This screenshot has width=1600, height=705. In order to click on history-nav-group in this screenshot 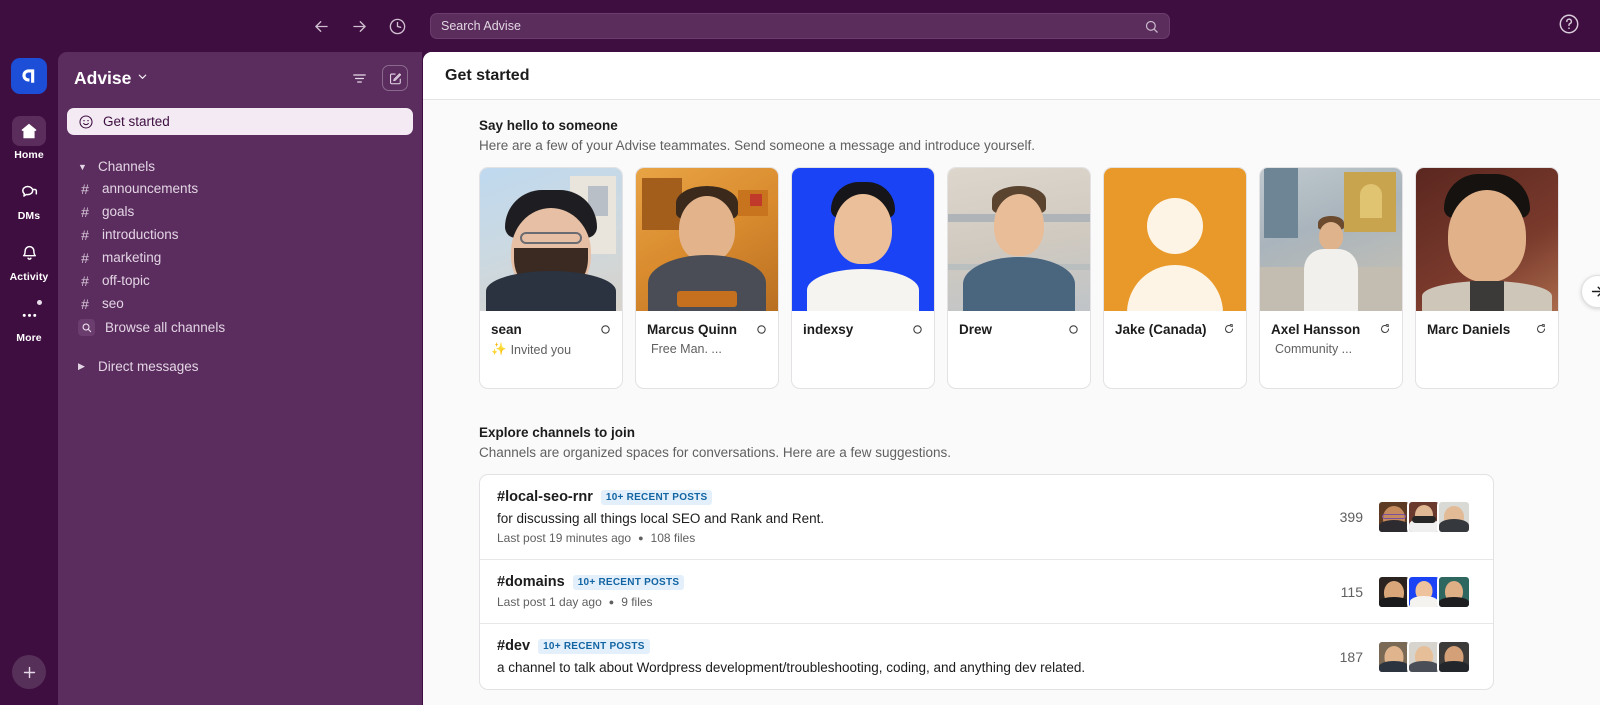, I will do `click(359, 26)`.